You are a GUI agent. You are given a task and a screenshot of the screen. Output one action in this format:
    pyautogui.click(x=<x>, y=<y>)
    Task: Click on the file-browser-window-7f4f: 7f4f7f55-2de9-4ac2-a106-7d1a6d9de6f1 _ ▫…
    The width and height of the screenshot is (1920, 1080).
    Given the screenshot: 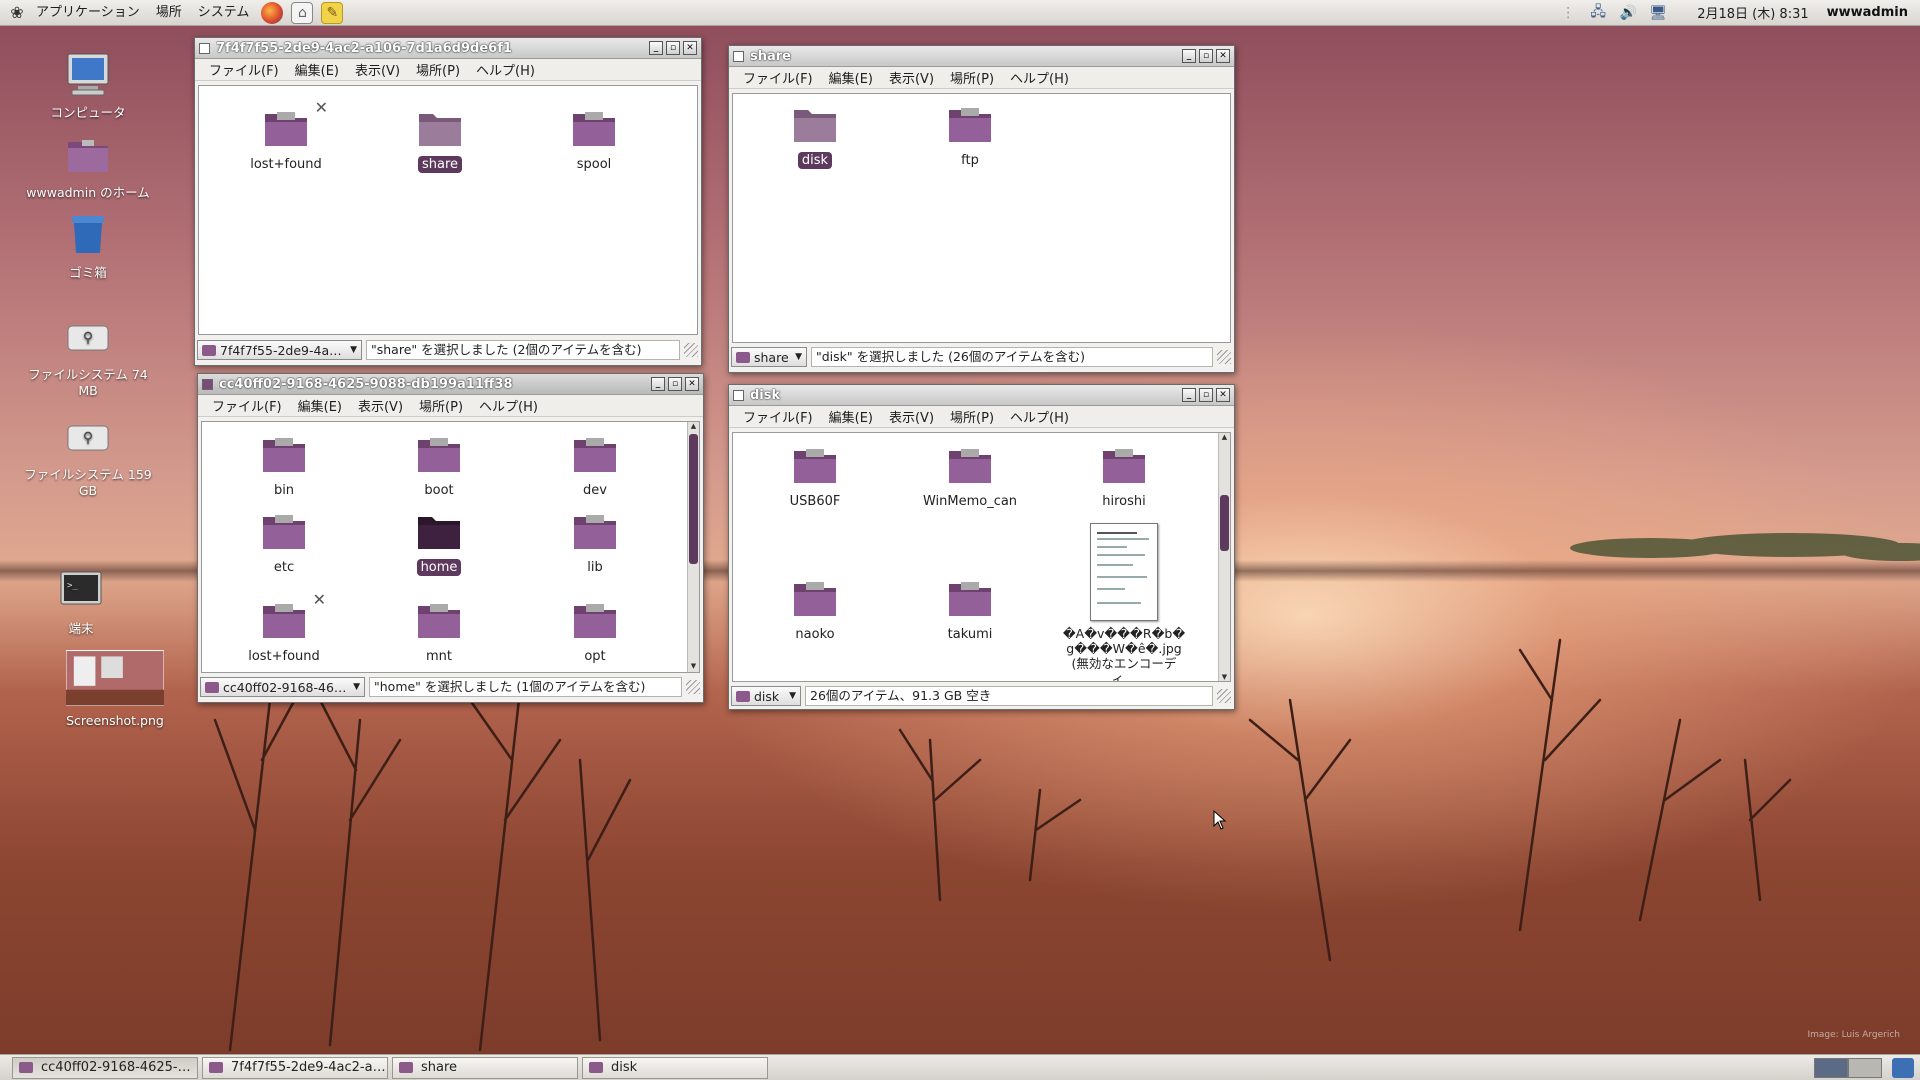 What is the action you would take?
    pyautogui.click(x=448, y=201)
    